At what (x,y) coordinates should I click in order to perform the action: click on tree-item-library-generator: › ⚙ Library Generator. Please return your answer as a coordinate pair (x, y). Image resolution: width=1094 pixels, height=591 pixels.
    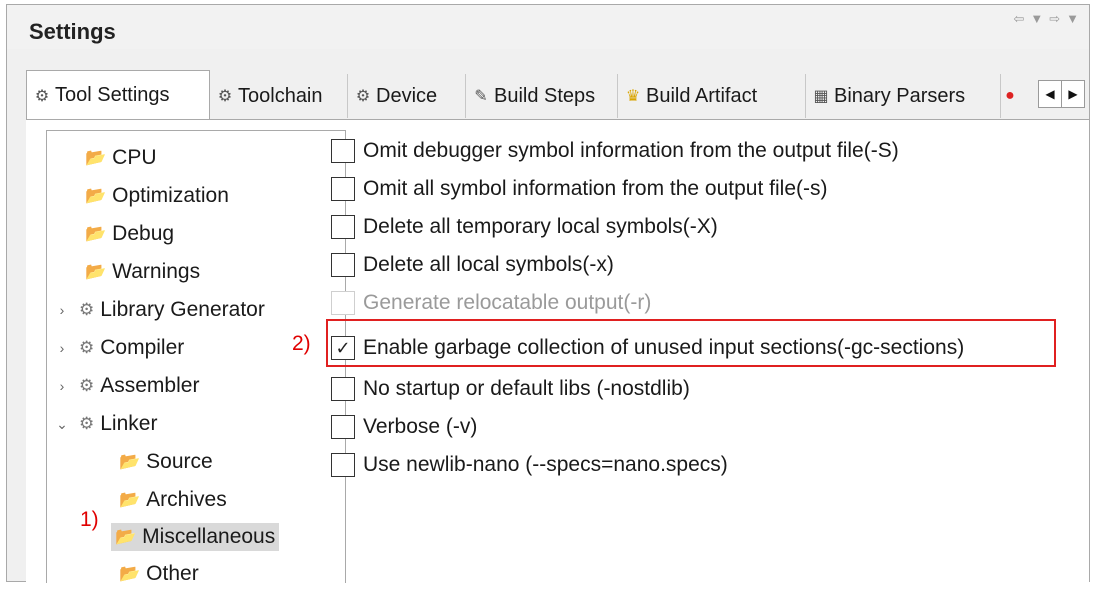
    Looking at the image, I should click on (162, 310).